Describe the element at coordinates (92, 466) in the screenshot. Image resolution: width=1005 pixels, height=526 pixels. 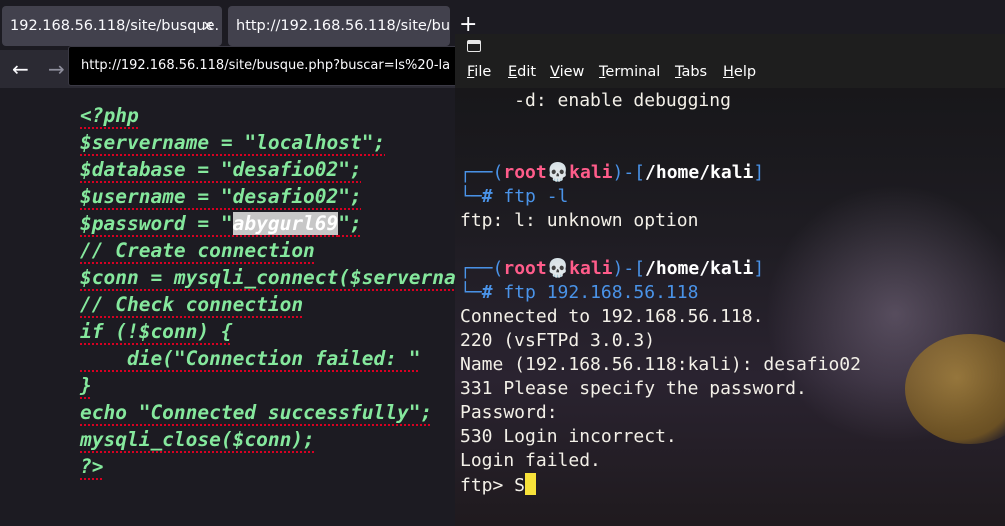
I see `source-code: ?>` at that location.